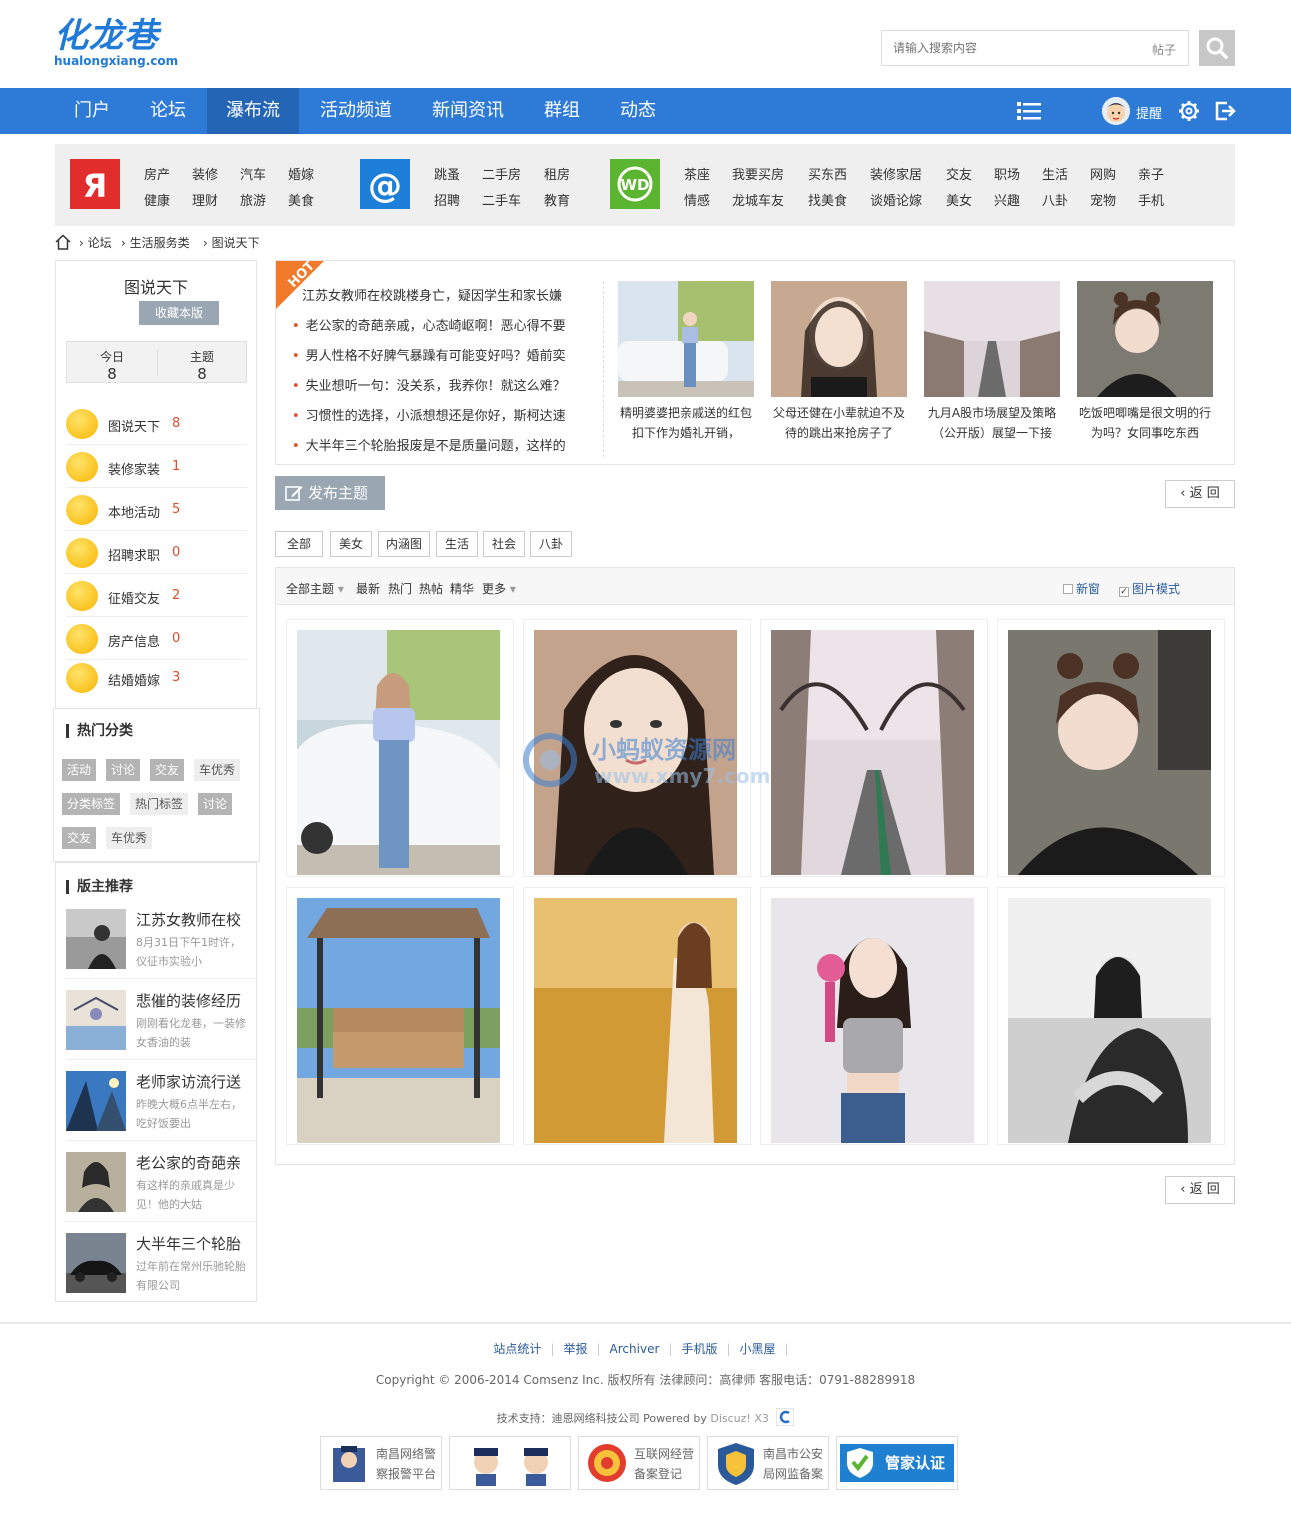 This screenshot has height=1520, width=1291. I want to click on back-button: ‹ 返 回, so click(1200, 494).